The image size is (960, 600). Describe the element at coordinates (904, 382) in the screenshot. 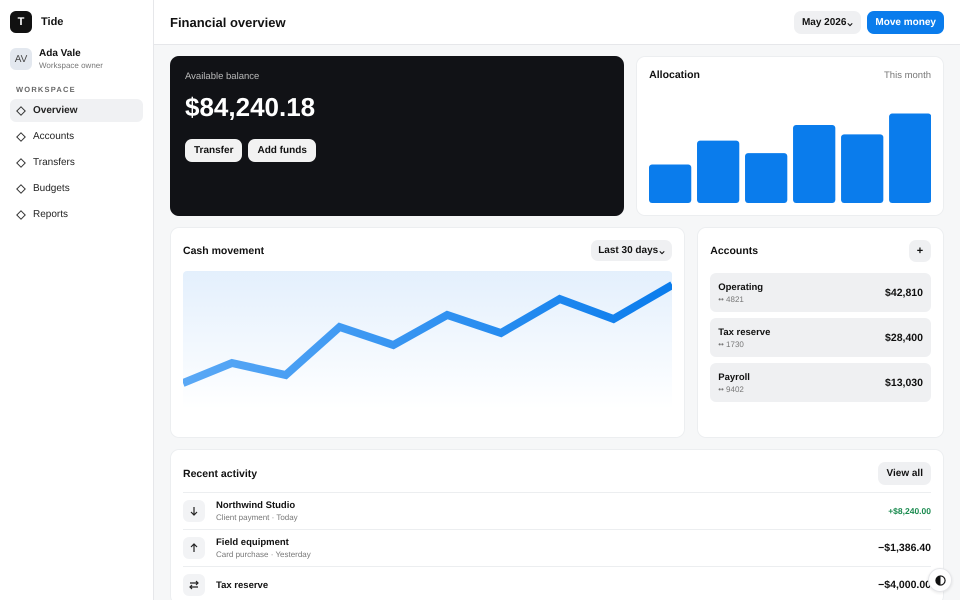

I see `account-balance: $13,030` at that location.